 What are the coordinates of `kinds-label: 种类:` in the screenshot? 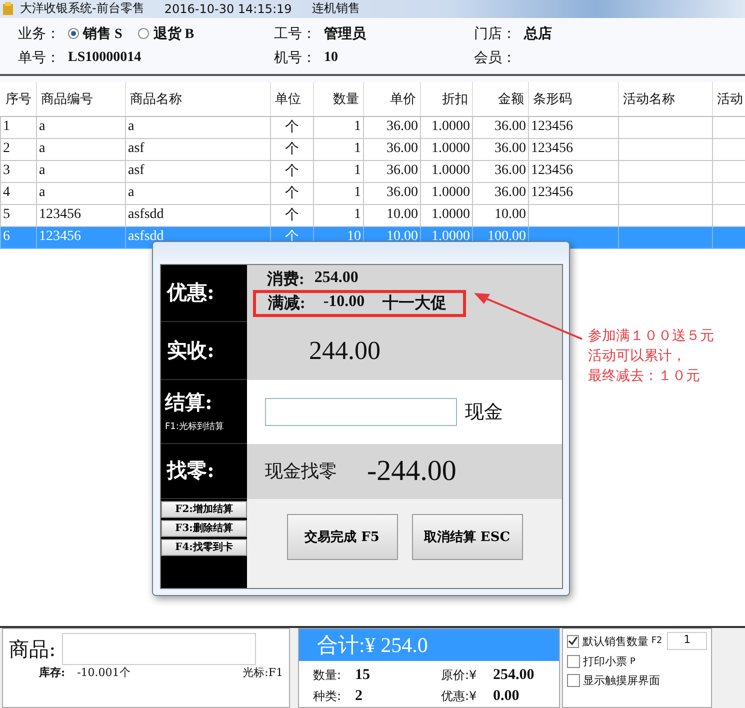 It's located at (327, 696).